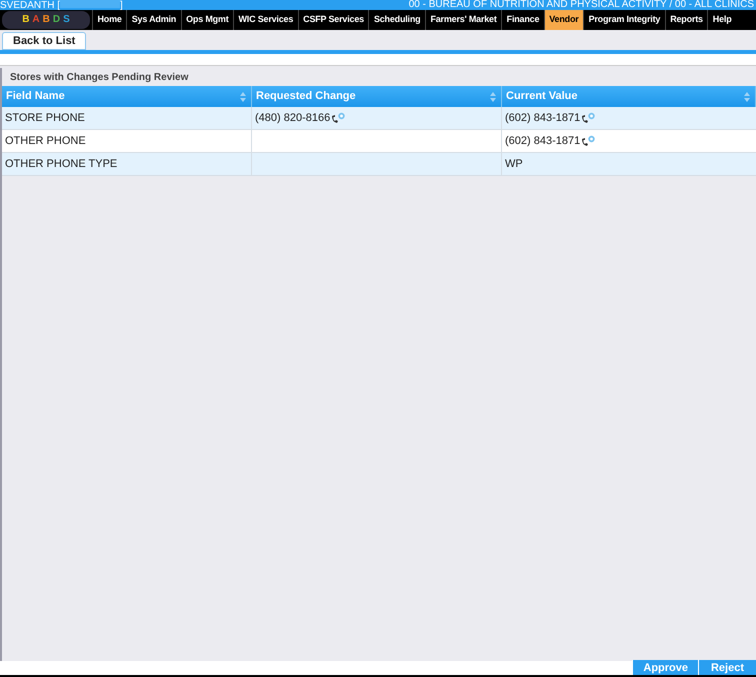 This screenshot has height=677, width=756. What do you see at coordinates (46, 20) in the screenshot?
I see `hands-logo: B A B D S` at bounding box center [46, 20].